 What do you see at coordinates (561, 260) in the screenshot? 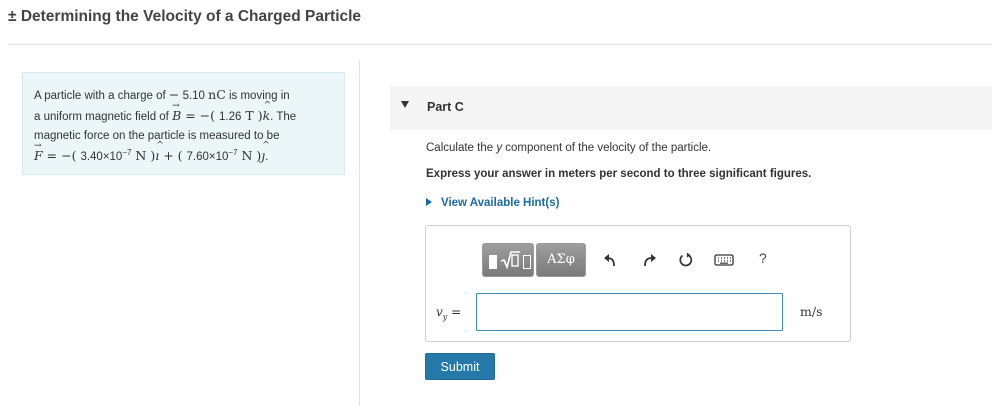
I see `greek-symbols-button: ΑΣφ` at bounding box center [561, 260].